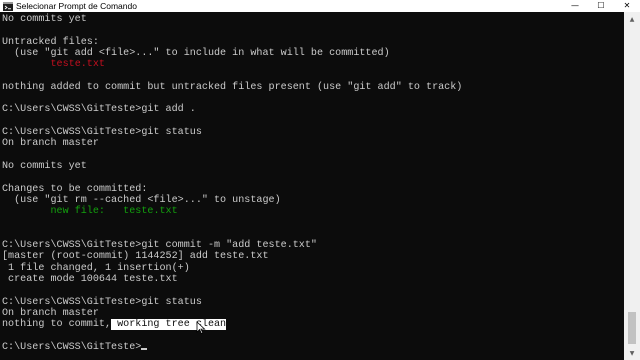  I want to click on title-bar: Selecionar Prompt de Comando — ☐ ✕, so click(320, 6).